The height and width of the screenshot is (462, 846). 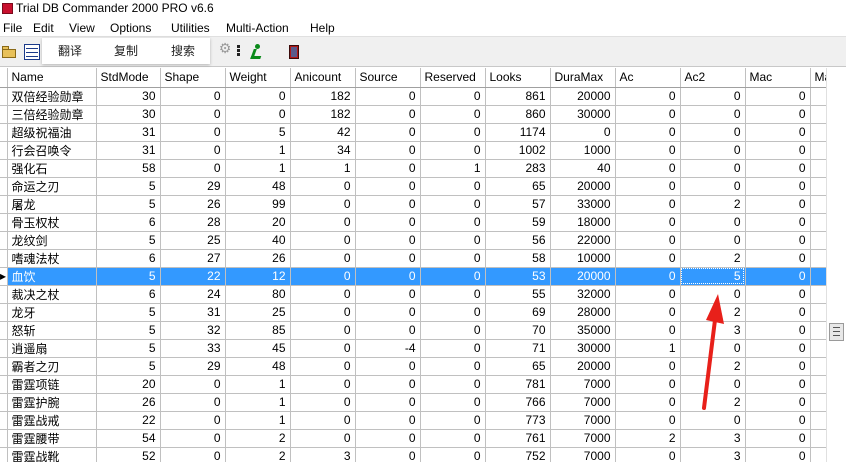 What do you see at coordinates (258, 294) in the screenshot?
I see `table-cell: 80` at bounding box center [258, 294].